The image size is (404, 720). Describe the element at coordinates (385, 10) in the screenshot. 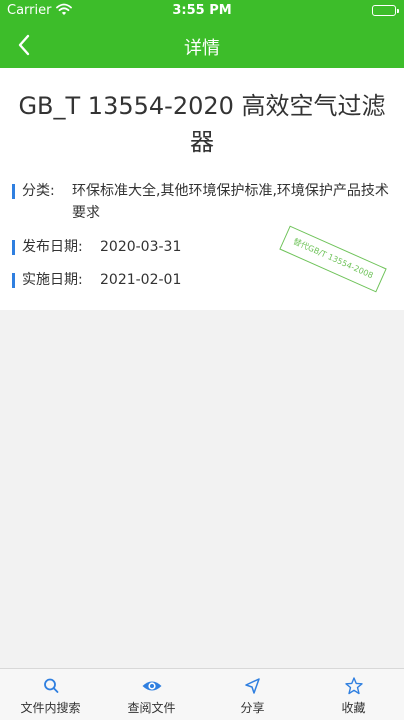

I see `battery-icon` at that location.